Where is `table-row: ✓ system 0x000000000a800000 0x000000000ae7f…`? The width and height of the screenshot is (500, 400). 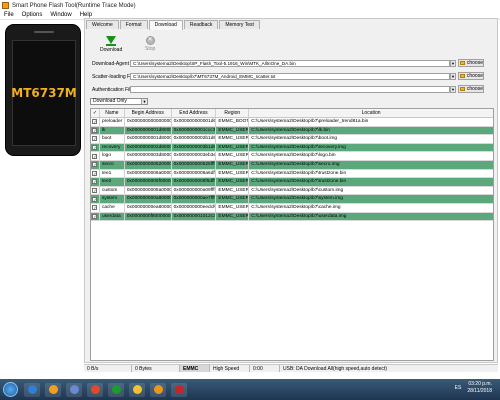 table-row: ✓ system 0x000000000a800000 0x000000000ae7f… is located at coordinates (292, 199).